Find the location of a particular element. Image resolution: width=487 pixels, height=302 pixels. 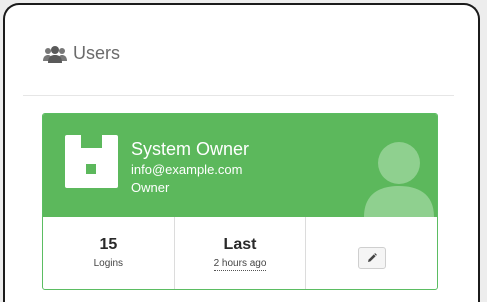

edit-user-button is located at coordinates (371, 258).